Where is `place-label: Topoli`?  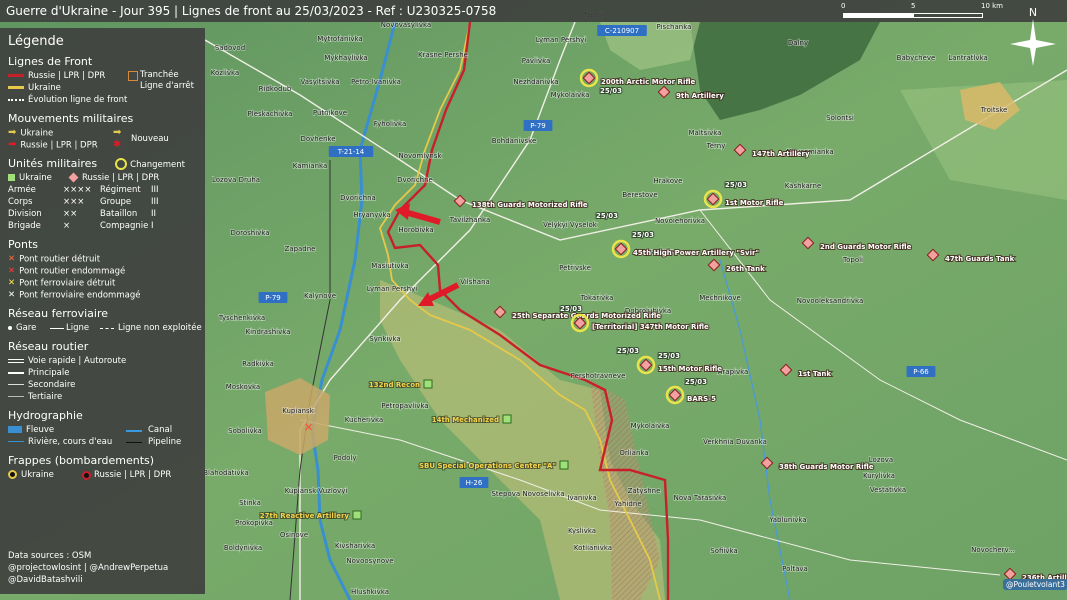
place-label: Topoli is located at coordinates (852, 260).